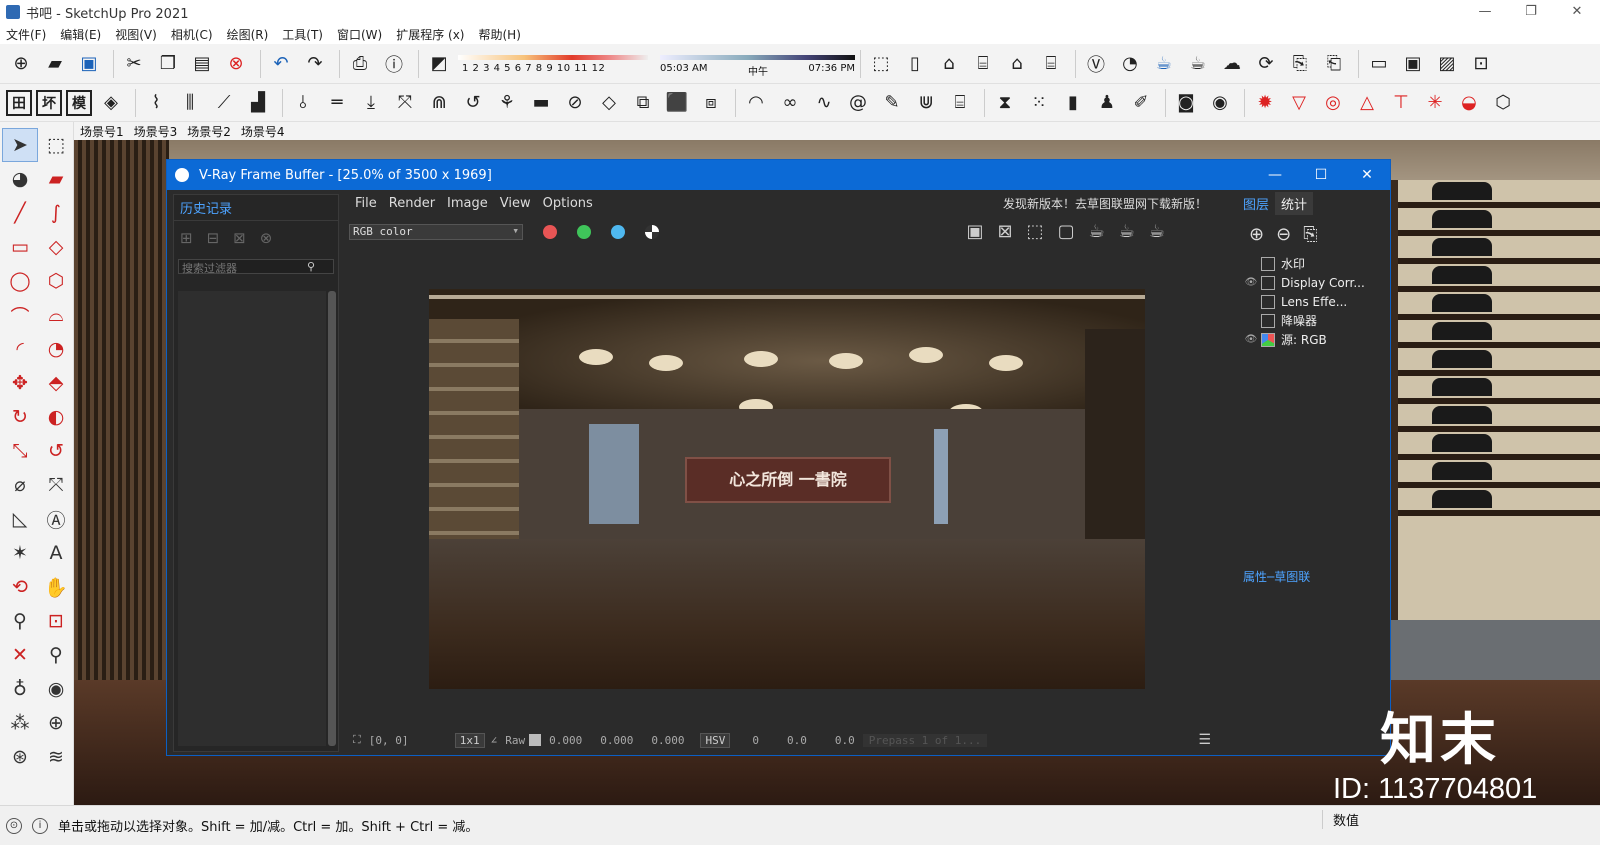  What do you see at coordinates (1469, 103) in the screenshot?
I see `dome-light-icon: ◒` at bounding box center [1469, 103].